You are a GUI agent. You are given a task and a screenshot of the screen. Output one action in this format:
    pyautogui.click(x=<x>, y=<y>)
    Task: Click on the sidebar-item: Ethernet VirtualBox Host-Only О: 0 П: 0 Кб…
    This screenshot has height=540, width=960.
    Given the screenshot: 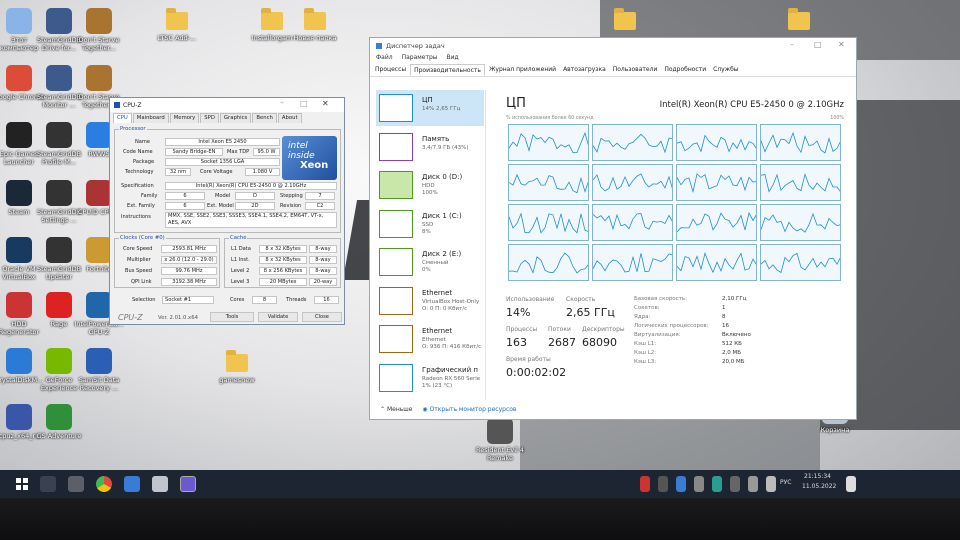 What is the action you would take?
    pyautogui.click(x=430, y=301)
    